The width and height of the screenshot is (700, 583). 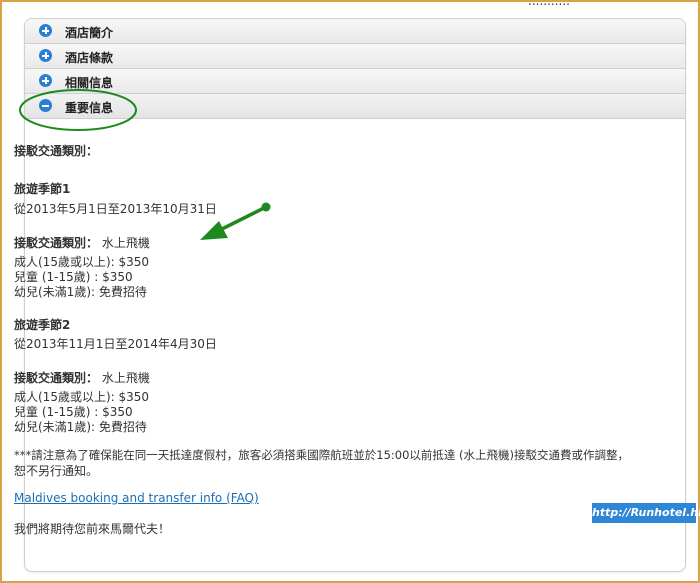 What do you see at coordinates (243, 218) in the screenshot?
I see `arrow-shaft` at bounding box center [243, 218].